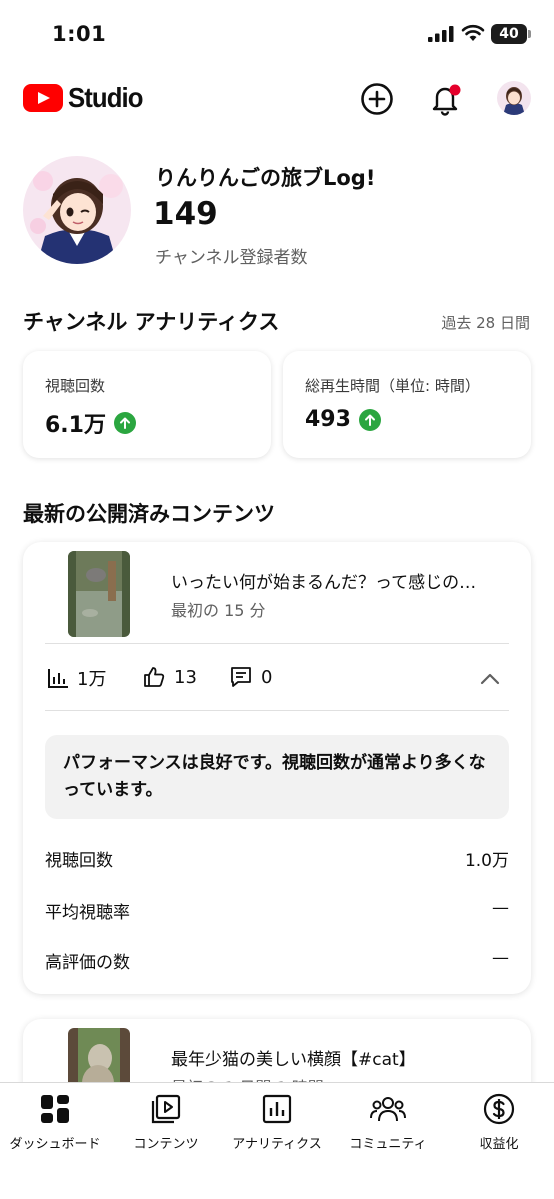 This screenshot has height=1199, width=554. Describe the element at coordinates (75, 425) in the screenshot. I see `stat-value-text: 6.1万` at that location.